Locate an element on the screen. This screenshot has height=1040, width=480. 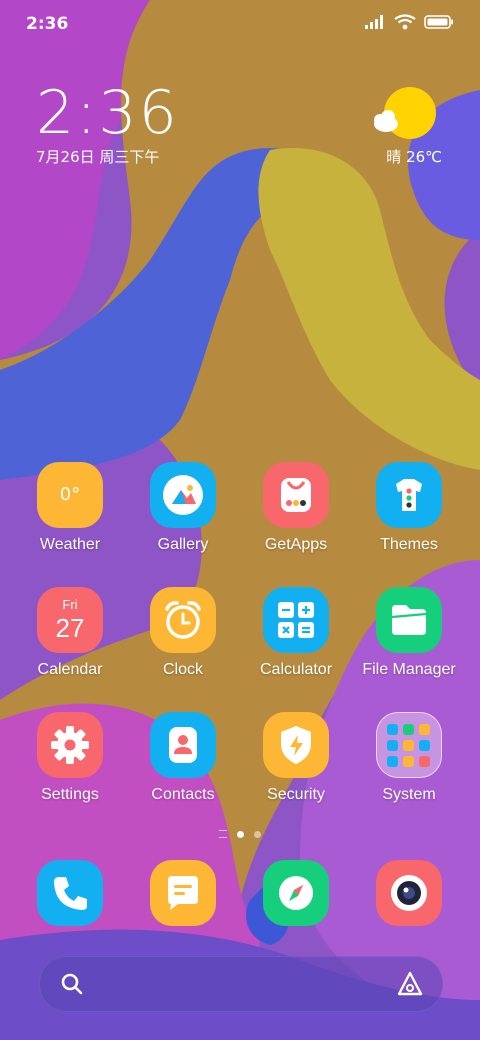
app-label: Contacts is located at coordinates (183, 794).